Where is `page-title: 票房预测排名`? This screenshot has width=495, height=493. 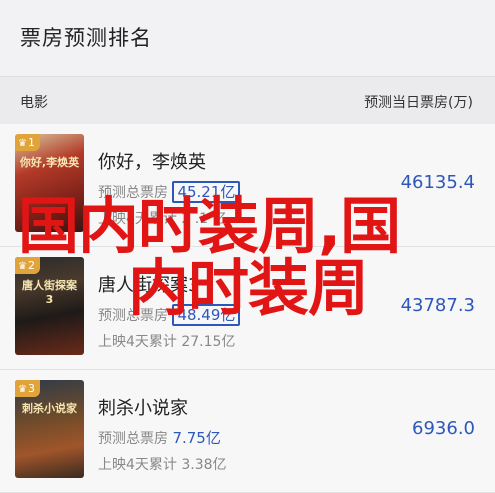 page-title: 票房预测排名 is located at coordinates (86, 38).